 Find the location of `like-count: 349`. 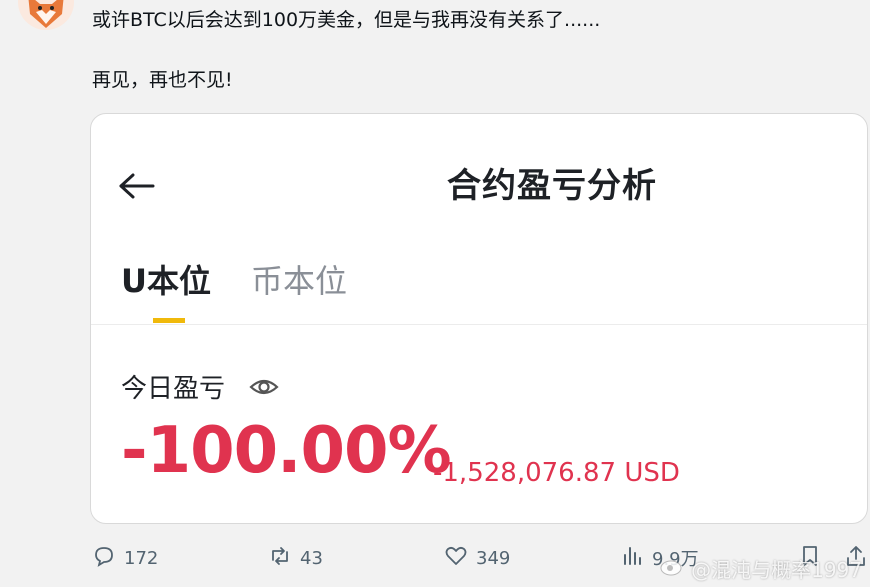

like-count: 349 is located at coordinates (493, 558).